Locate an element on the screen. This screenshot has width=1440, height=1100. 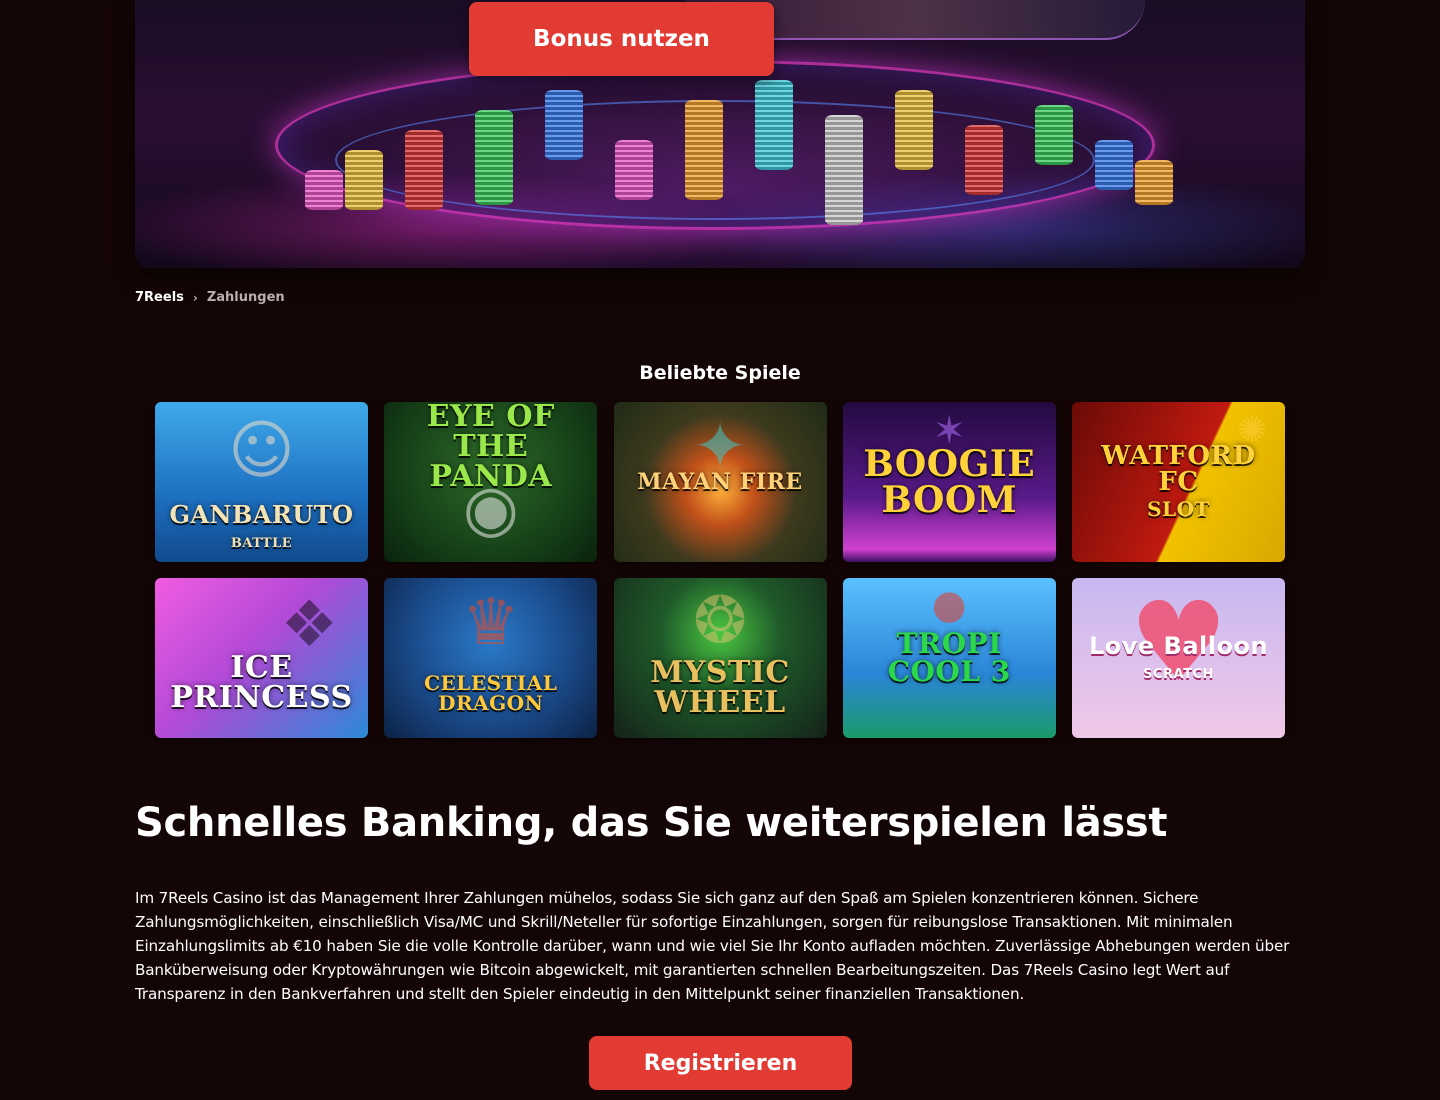
game-tile-ganbaruto: ☺ GANBARUTO BATTLE is located at coordinates (261, 482).